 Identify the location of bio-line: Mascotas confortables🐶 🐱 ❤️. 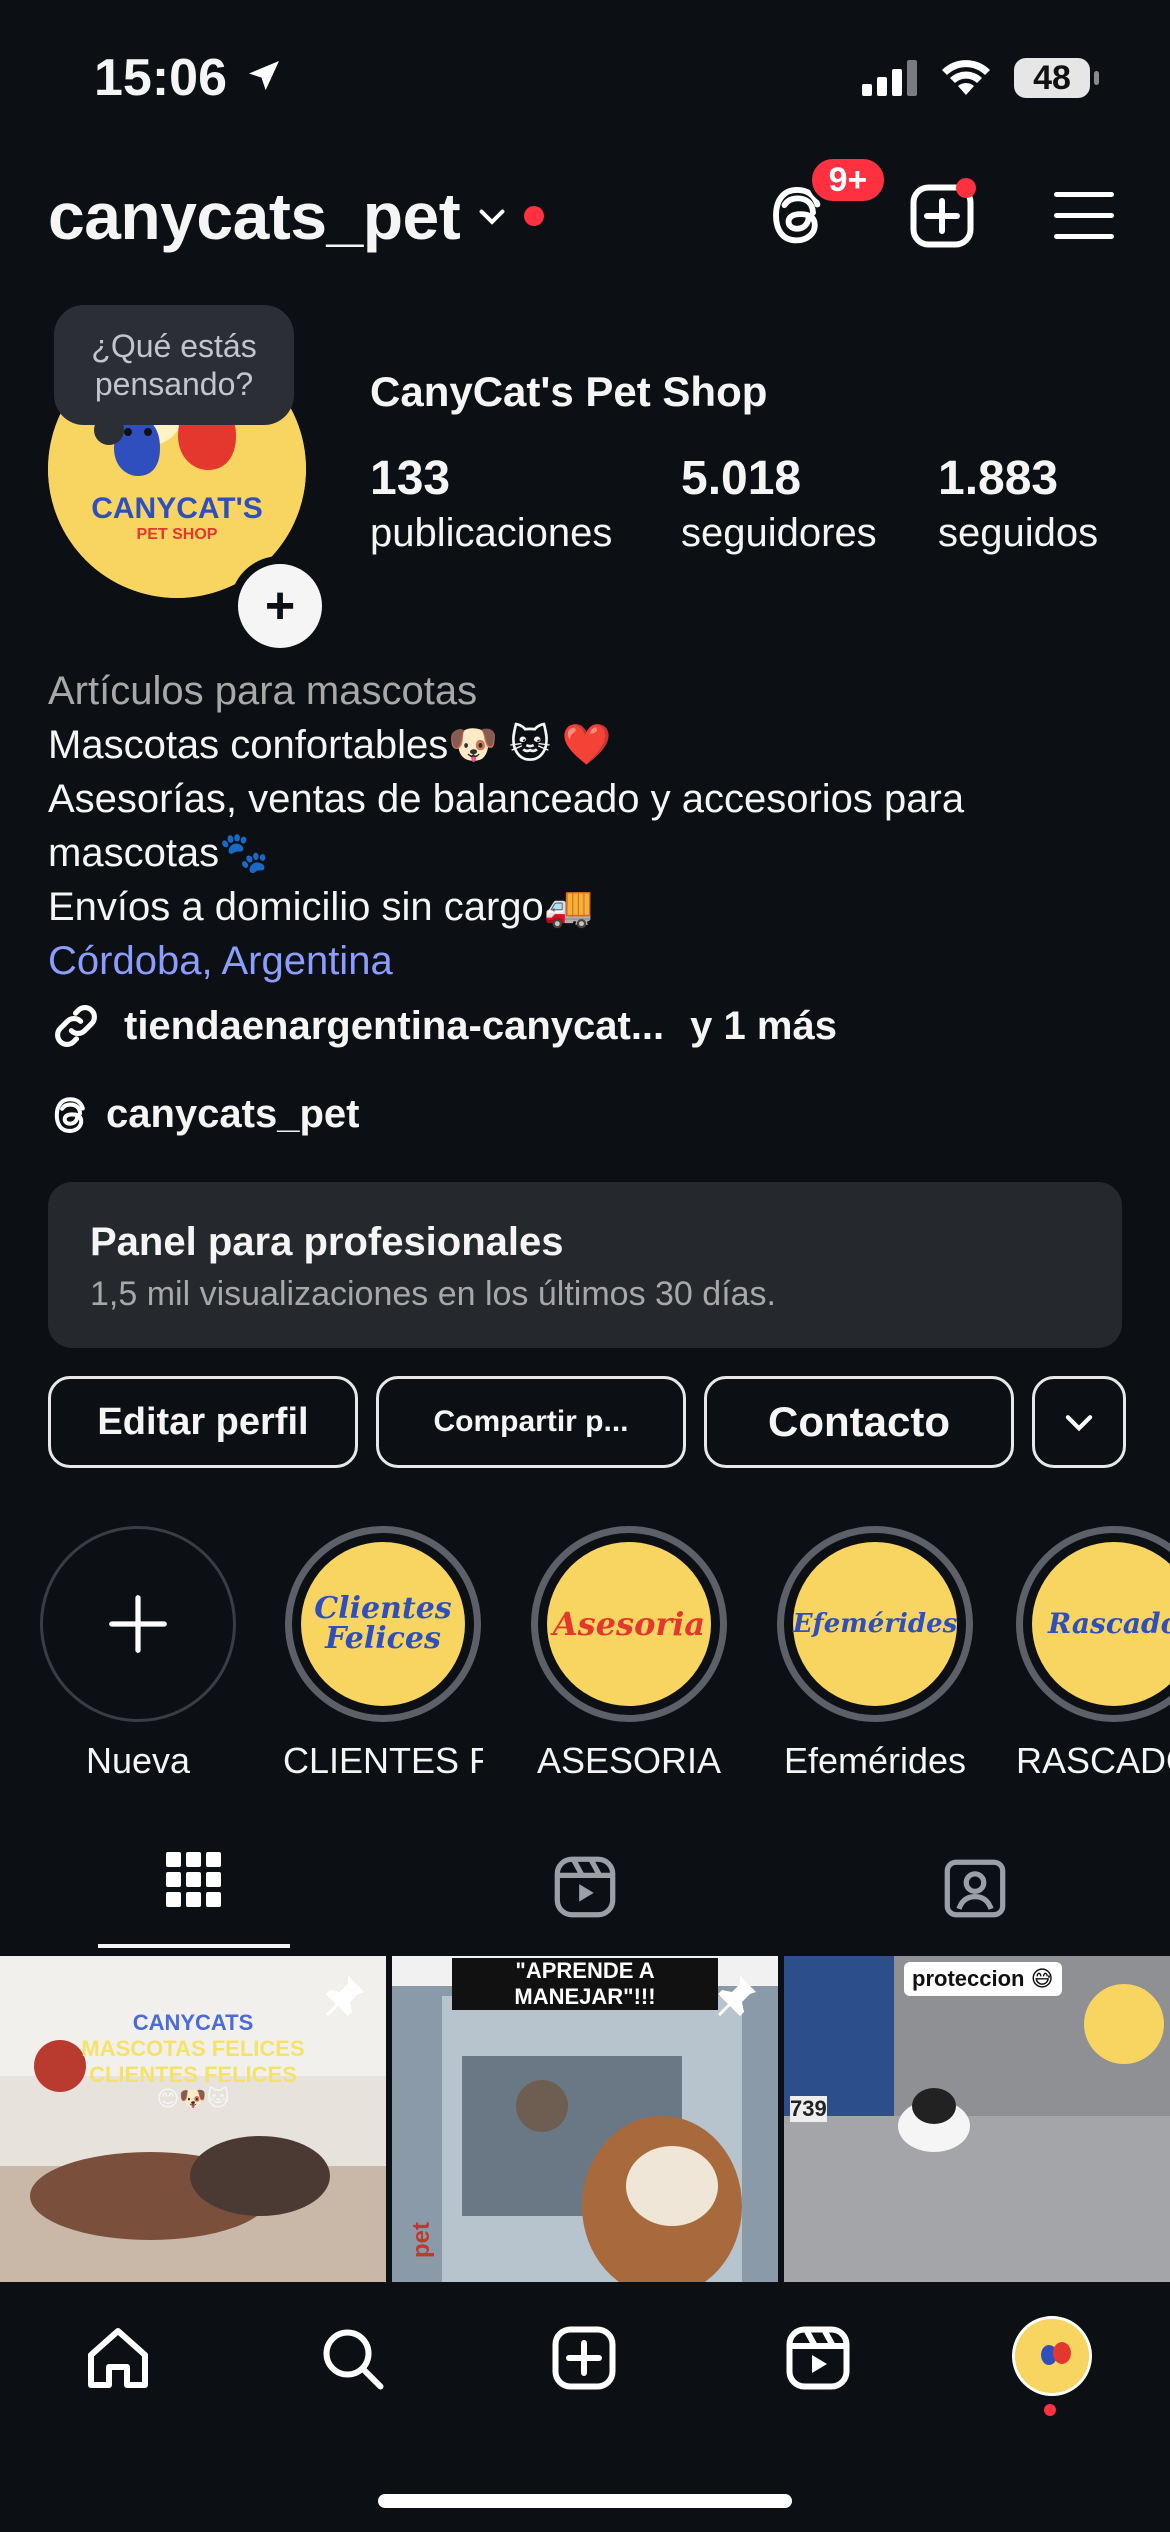
(330, 745).